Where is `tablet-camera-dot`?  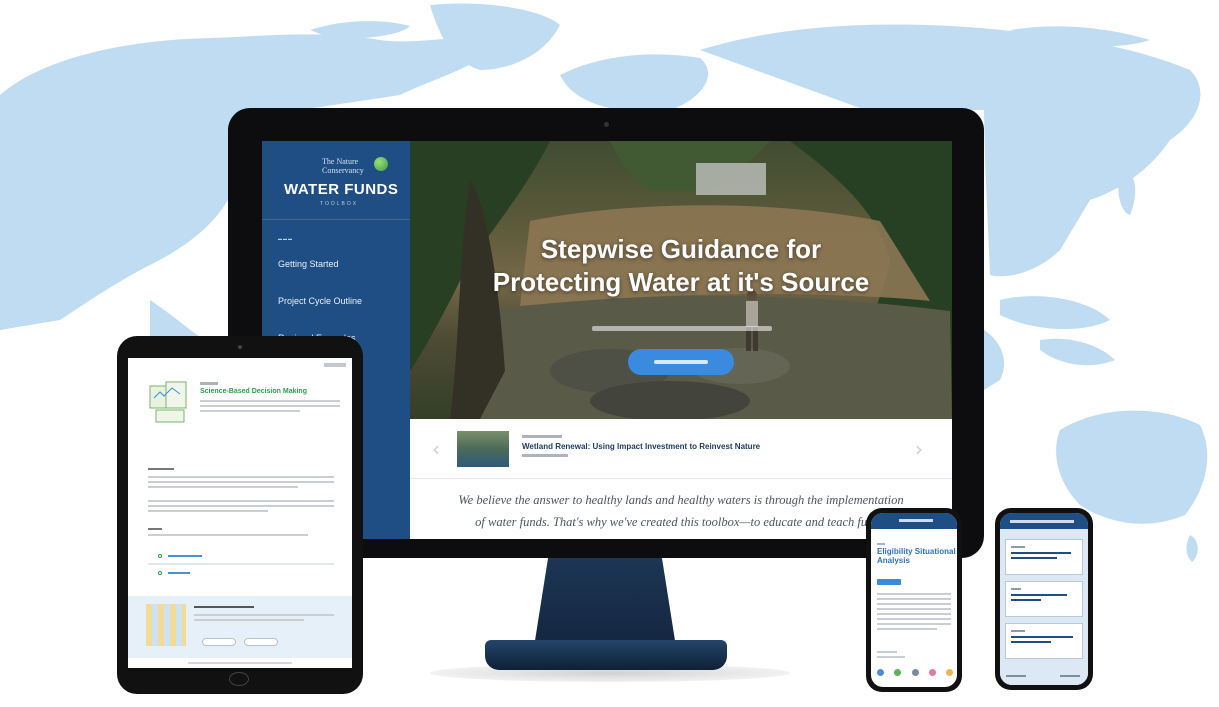 tablet-camera-dot is located at coordinates (240, 347).